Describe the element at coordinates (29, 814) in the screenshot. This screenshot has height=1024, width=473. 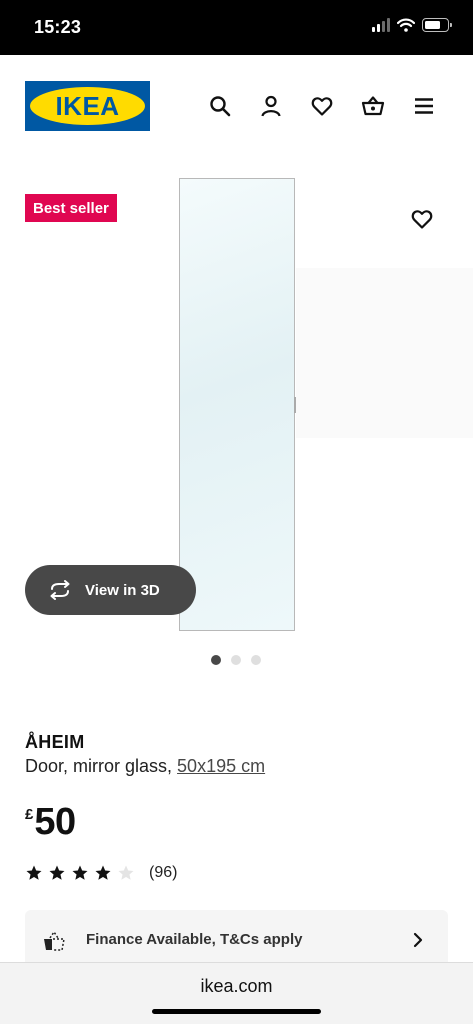
I see `price-currency: £` at that location.